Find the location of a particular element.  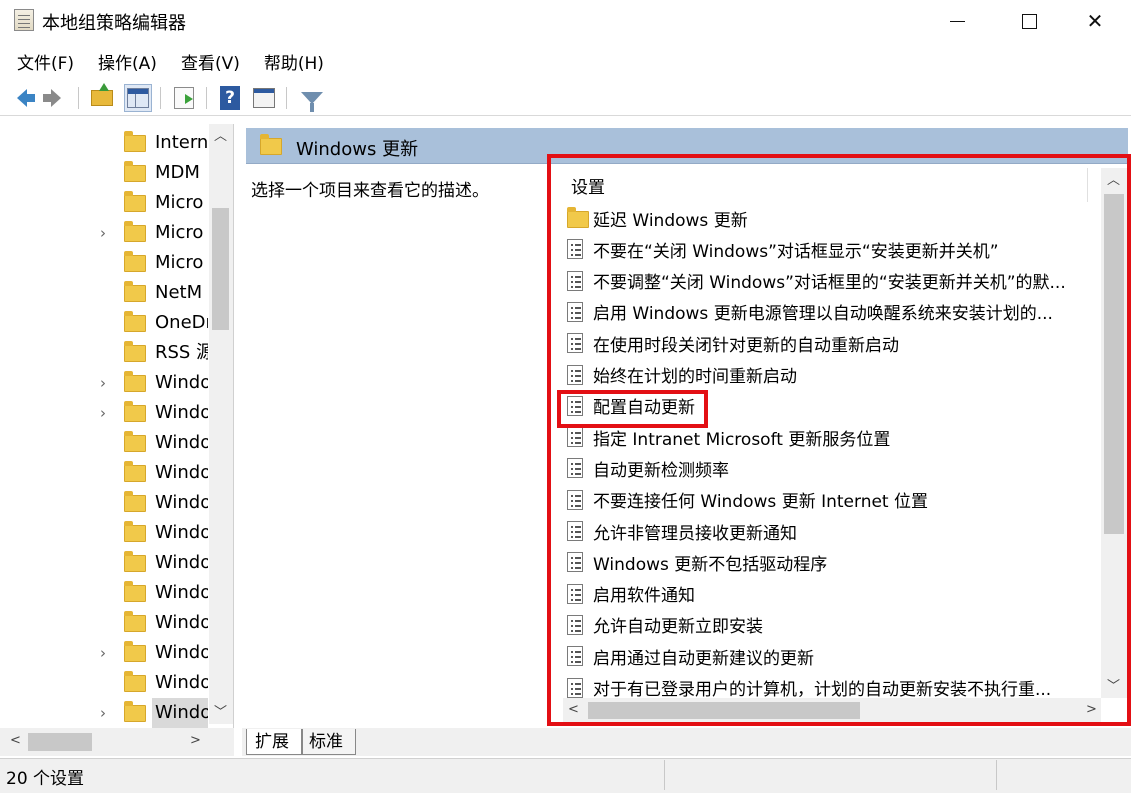

list-vertical-scroll-thumb is located at coordinates (1114, 364).